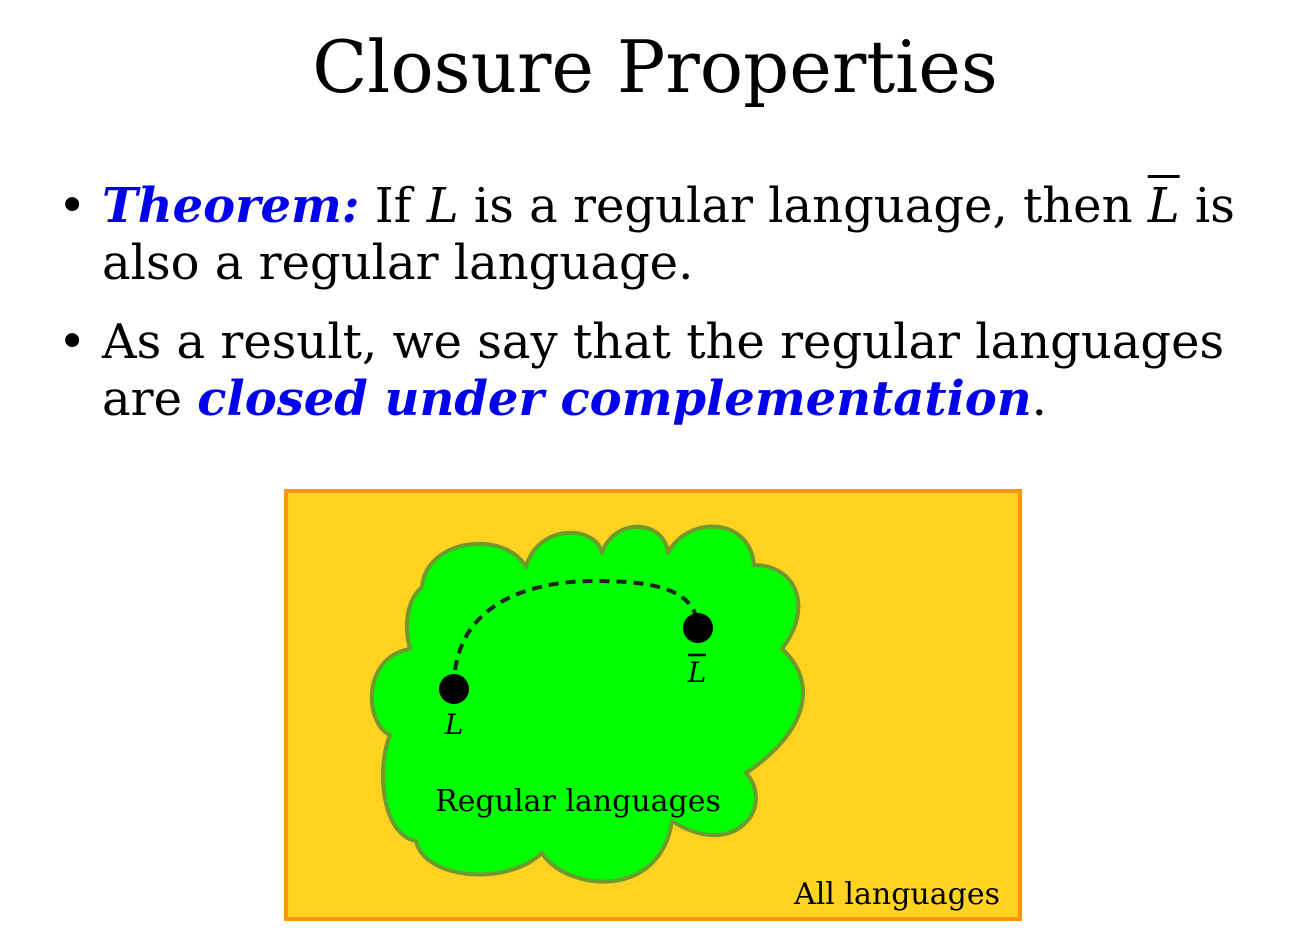 This screenshot has height=930, width=1310. I want to click on slide-title: Closure Properties, so click(655, 67).